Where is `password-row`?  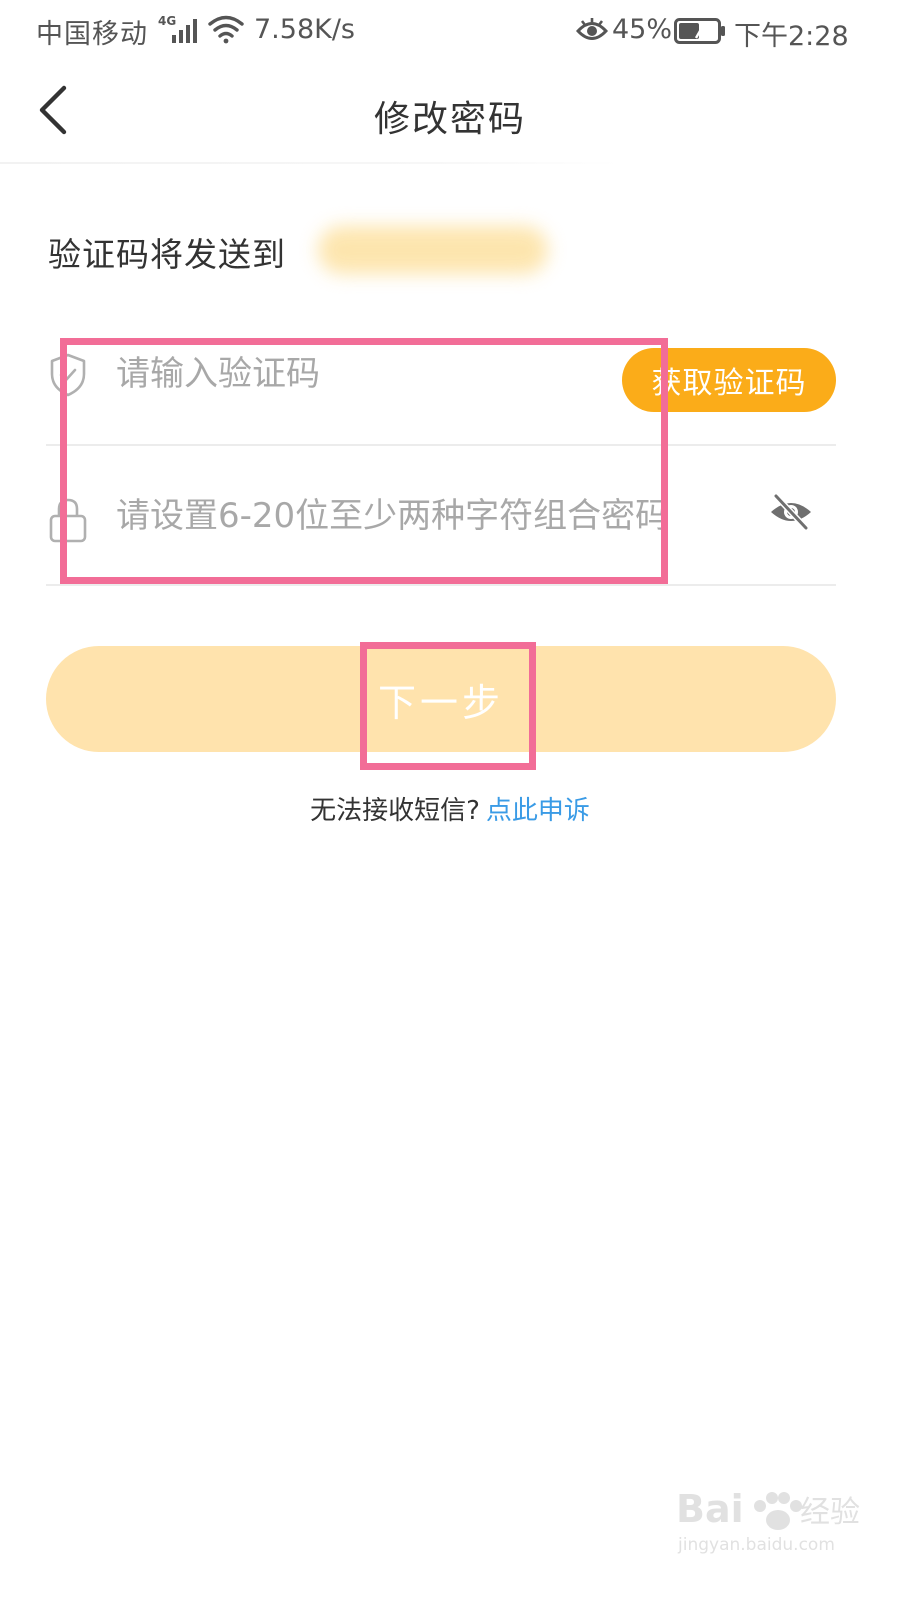
password-row is located at coordinates (441, 516).